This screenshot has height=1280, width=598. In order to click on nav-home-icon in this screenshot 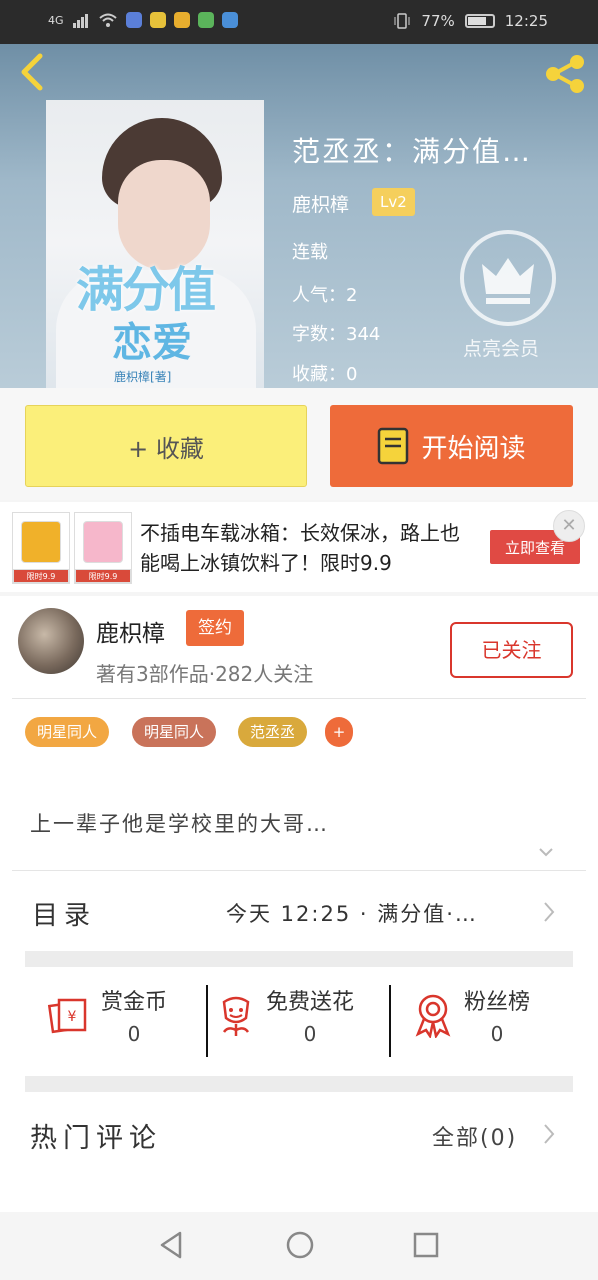, I will do `click(300, 1245)`.